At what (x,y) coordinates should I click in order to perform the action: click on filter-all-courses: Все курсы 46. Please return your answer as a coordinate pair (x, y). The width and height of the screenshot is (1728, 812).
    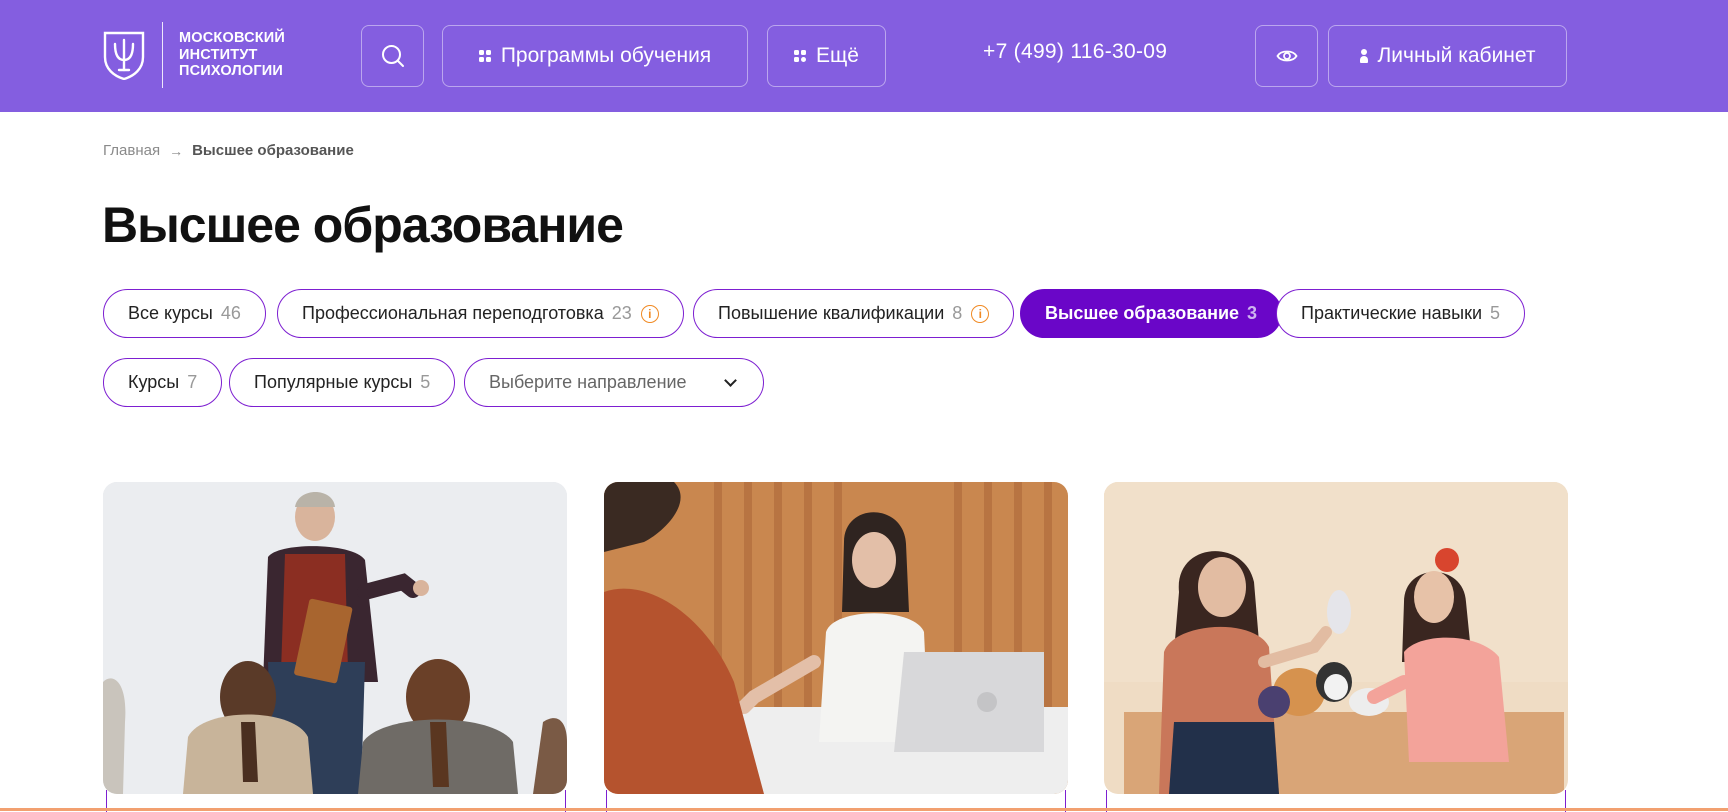
    Looking at the image, I should click on (184, 313).